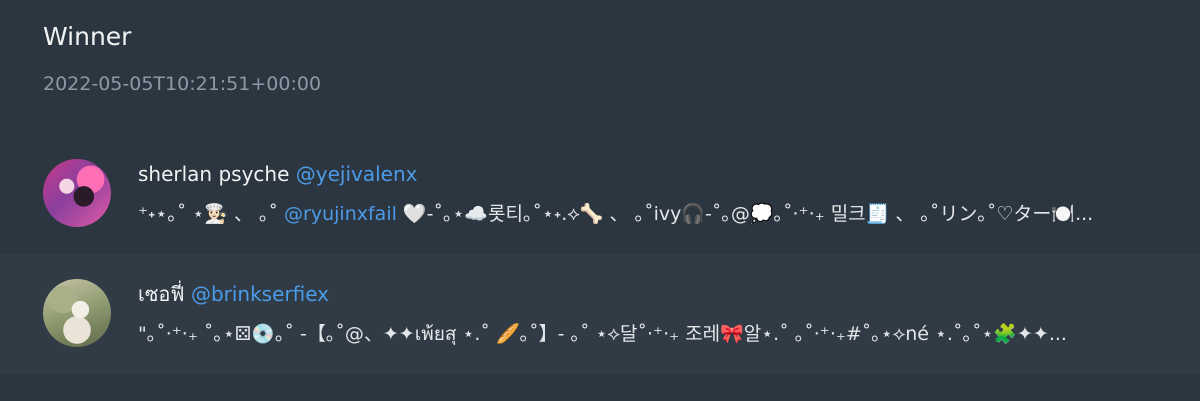 This screenshot has width=1200, height=401. Describe the element at coordinates (213, 174) in the screenshot. I see `display-name: sherlan psyche` at that location.